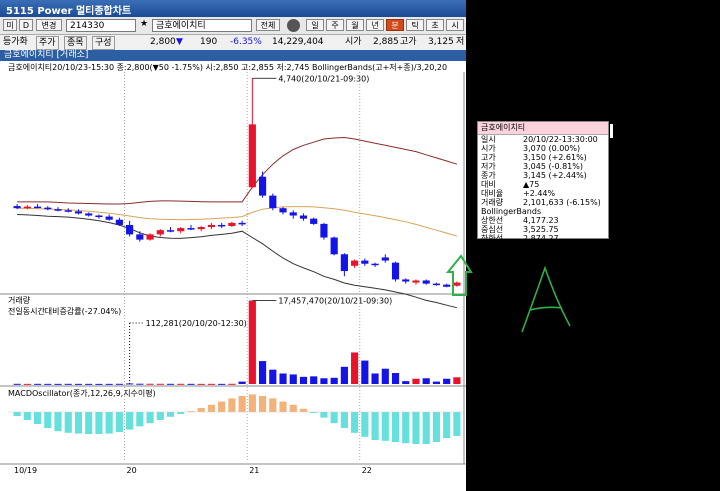 The height and width of the screenshot is (491, 720). What do you see at coordinates (375, 25) in the screenshot?
I see `period-tab-3: 년` at bounding box center [375, 25].